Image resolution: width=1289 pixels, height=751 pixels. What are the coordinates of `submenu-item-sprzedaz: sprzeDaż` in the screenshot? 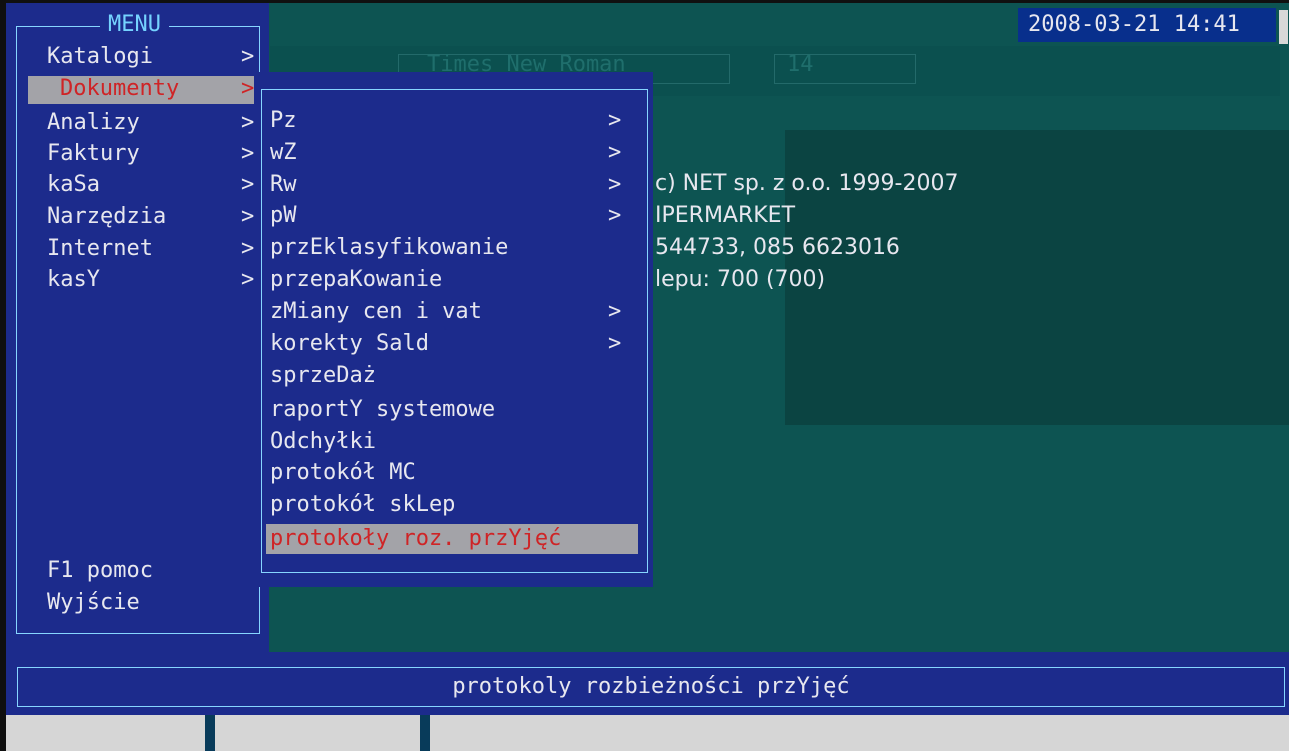 It's located at (323, 376).